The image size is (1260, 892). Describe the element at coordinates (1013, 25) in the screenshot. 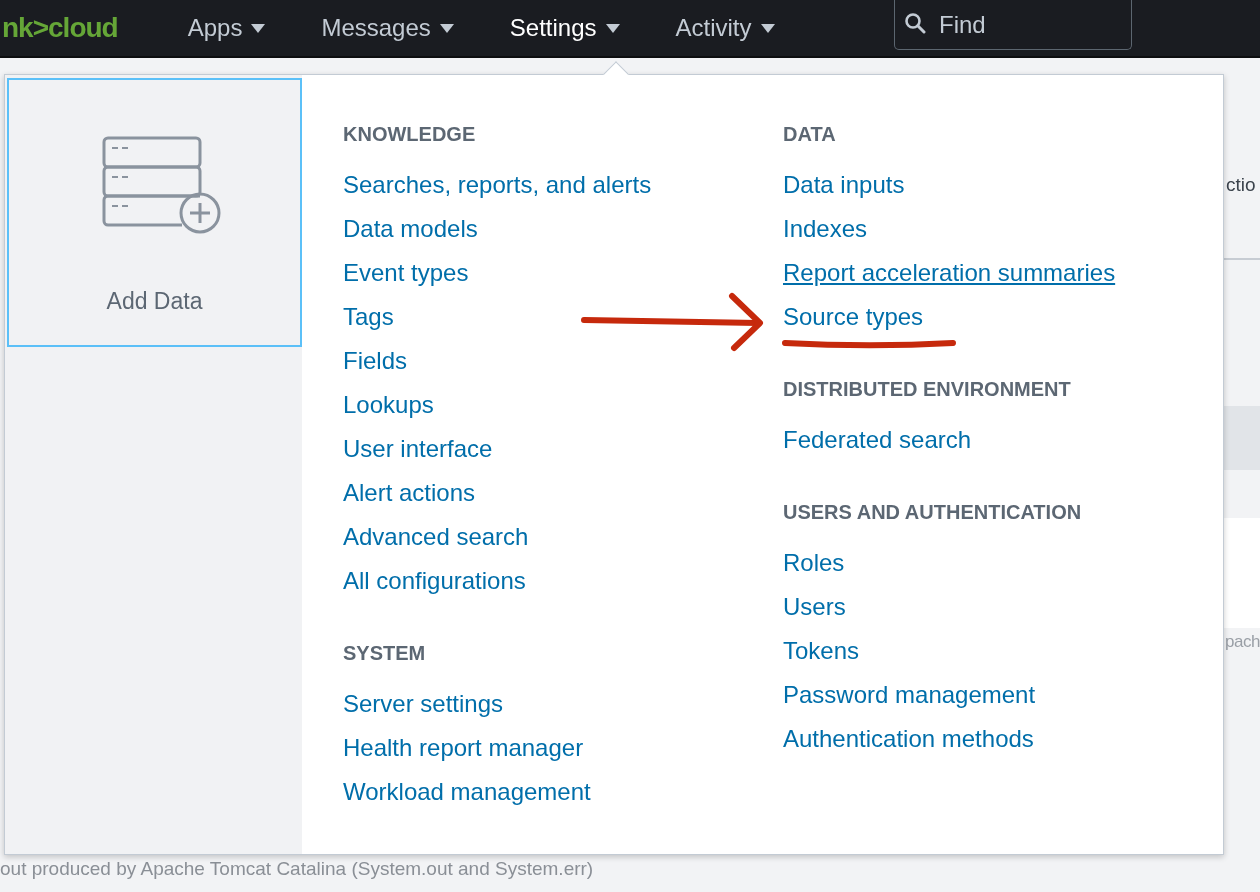

I see `search-field: Find` at that location.